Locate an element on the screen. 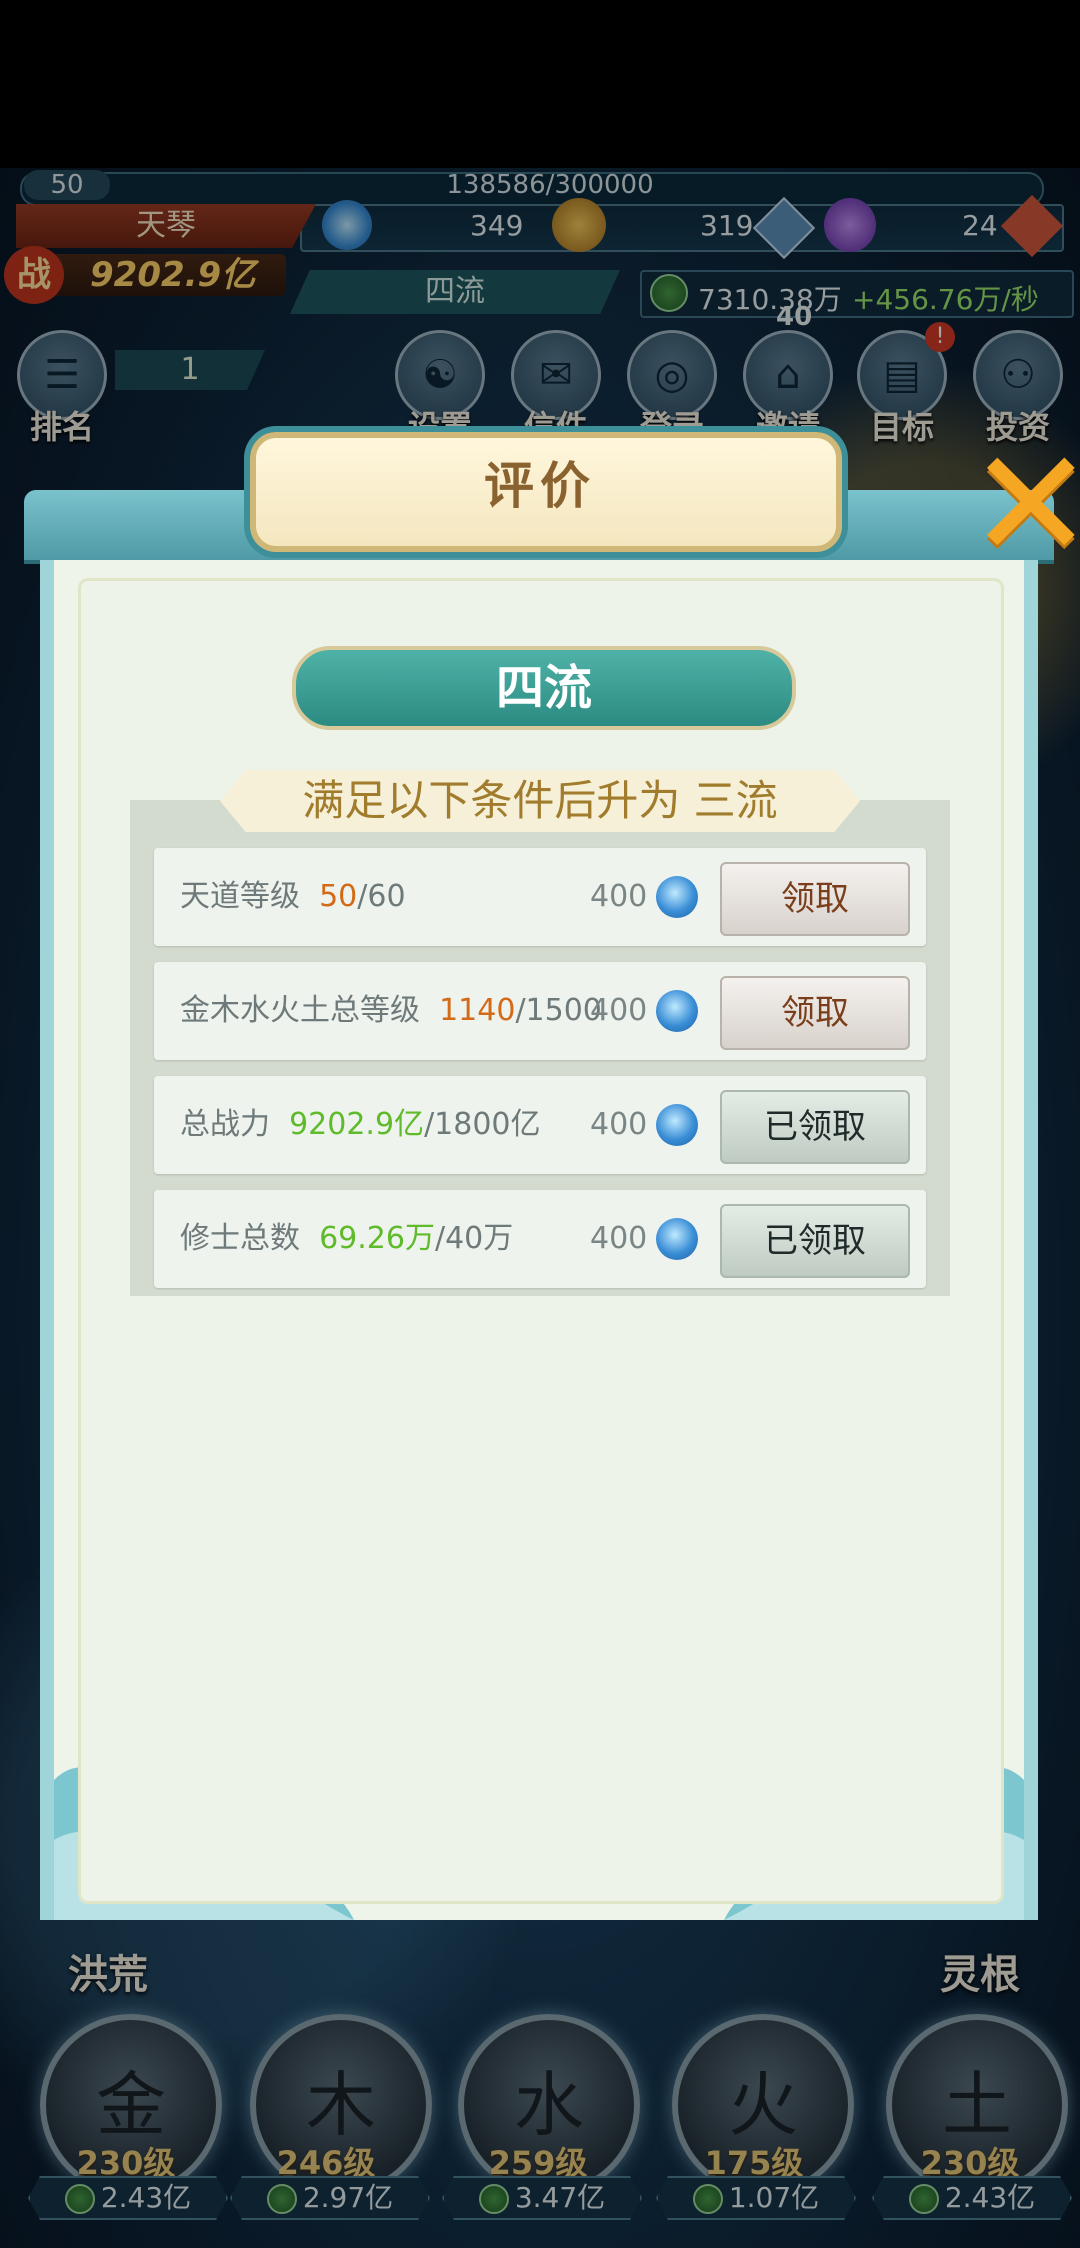  condition-text: 修士总数 69.26万/40万 is located at coordinates (346, 1239).